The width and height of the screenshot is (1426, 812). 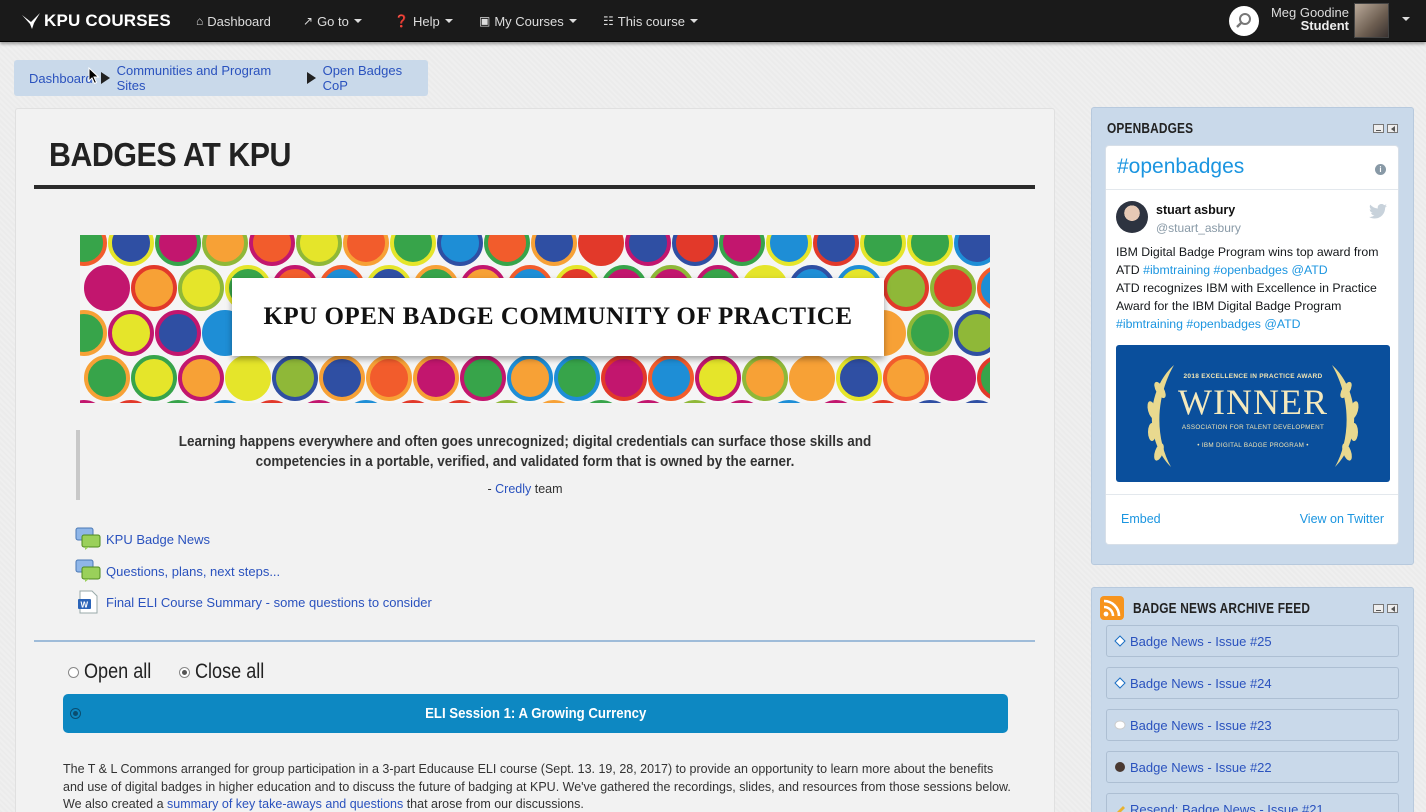 I want to click on breadcrumb-dashboard: Dashboard, so click(x=61, y=78).